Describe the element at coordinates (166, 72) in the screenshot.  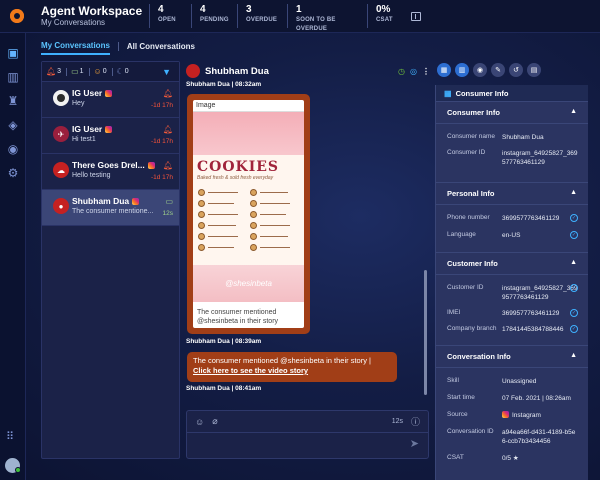
I see `filter-funnel-icon: ▼` at that location.